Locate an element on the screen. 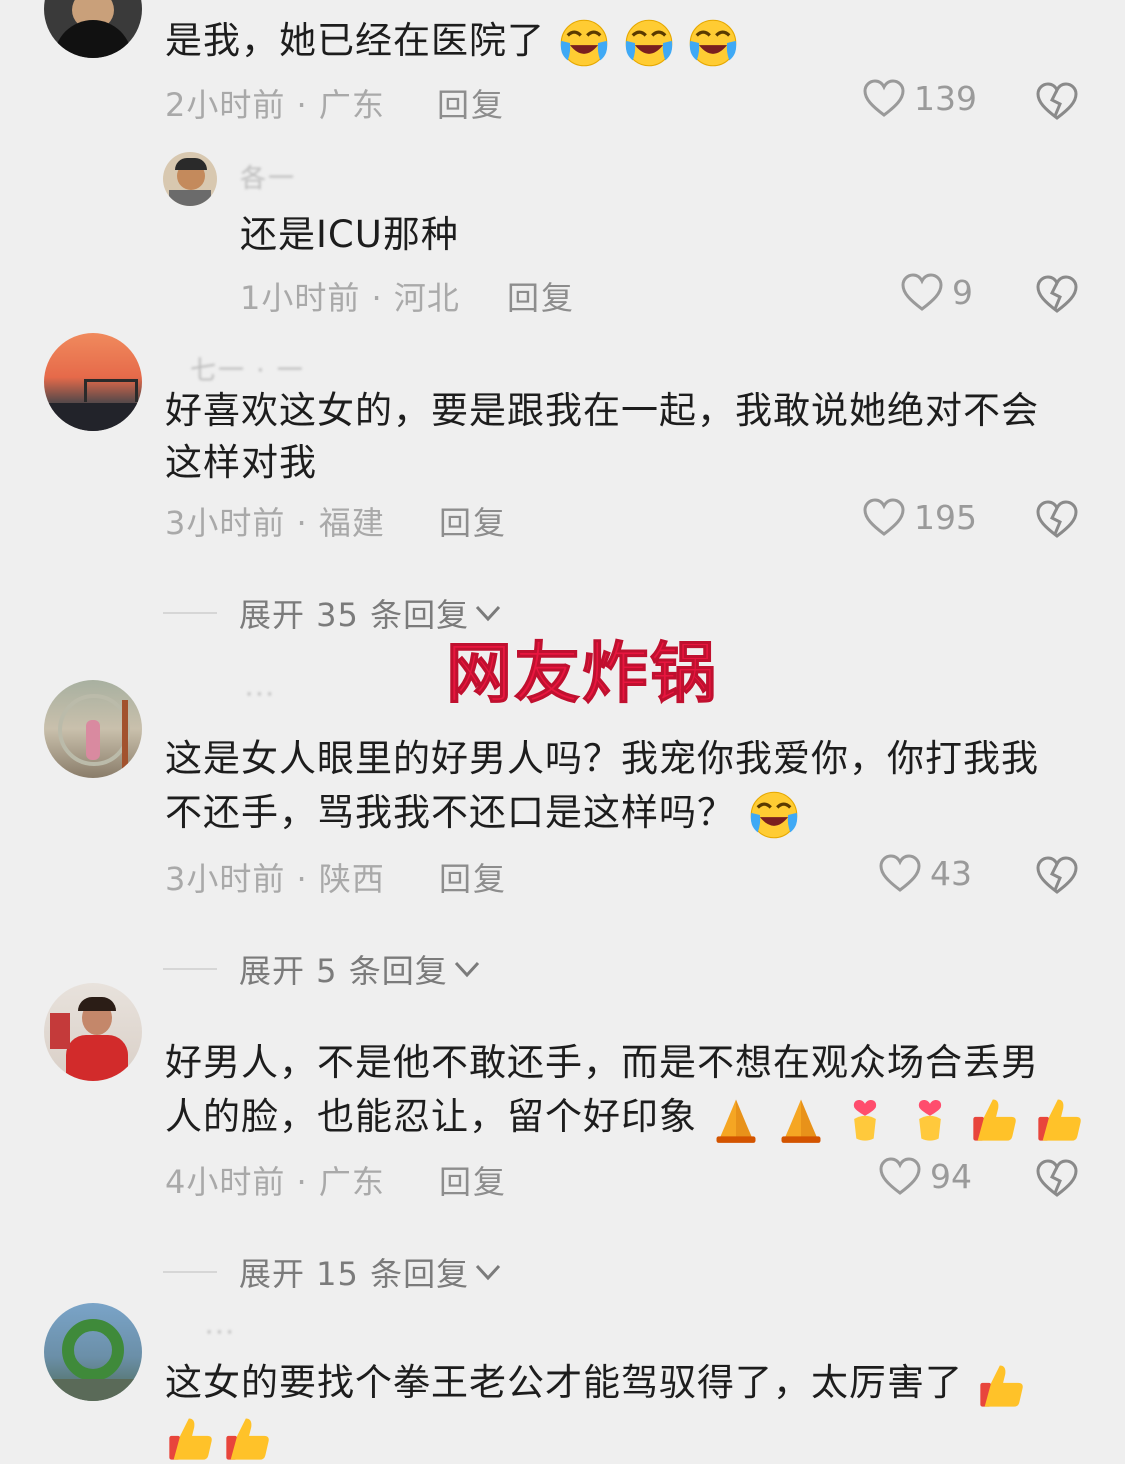  like-button: 94 is located at coordinates (925, 1176).